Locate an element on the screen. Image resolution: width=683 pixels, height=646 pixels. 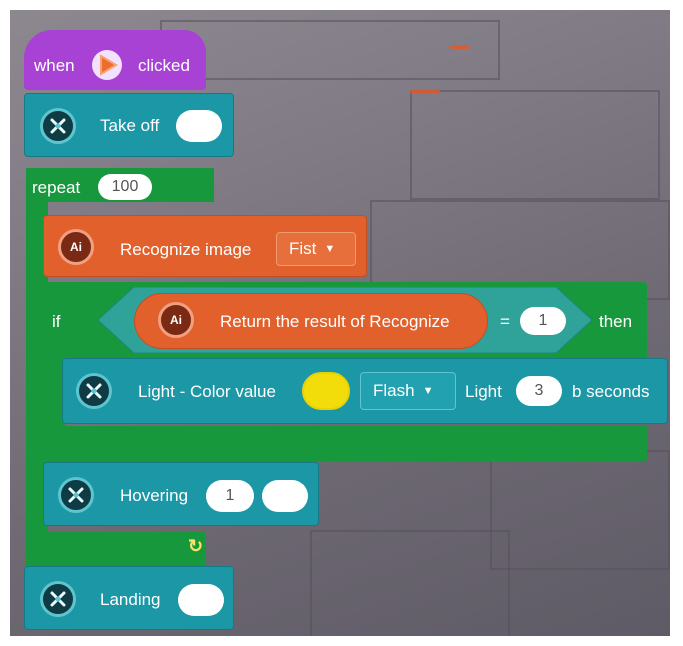
if-label: if is located at coordinates (56, 321).